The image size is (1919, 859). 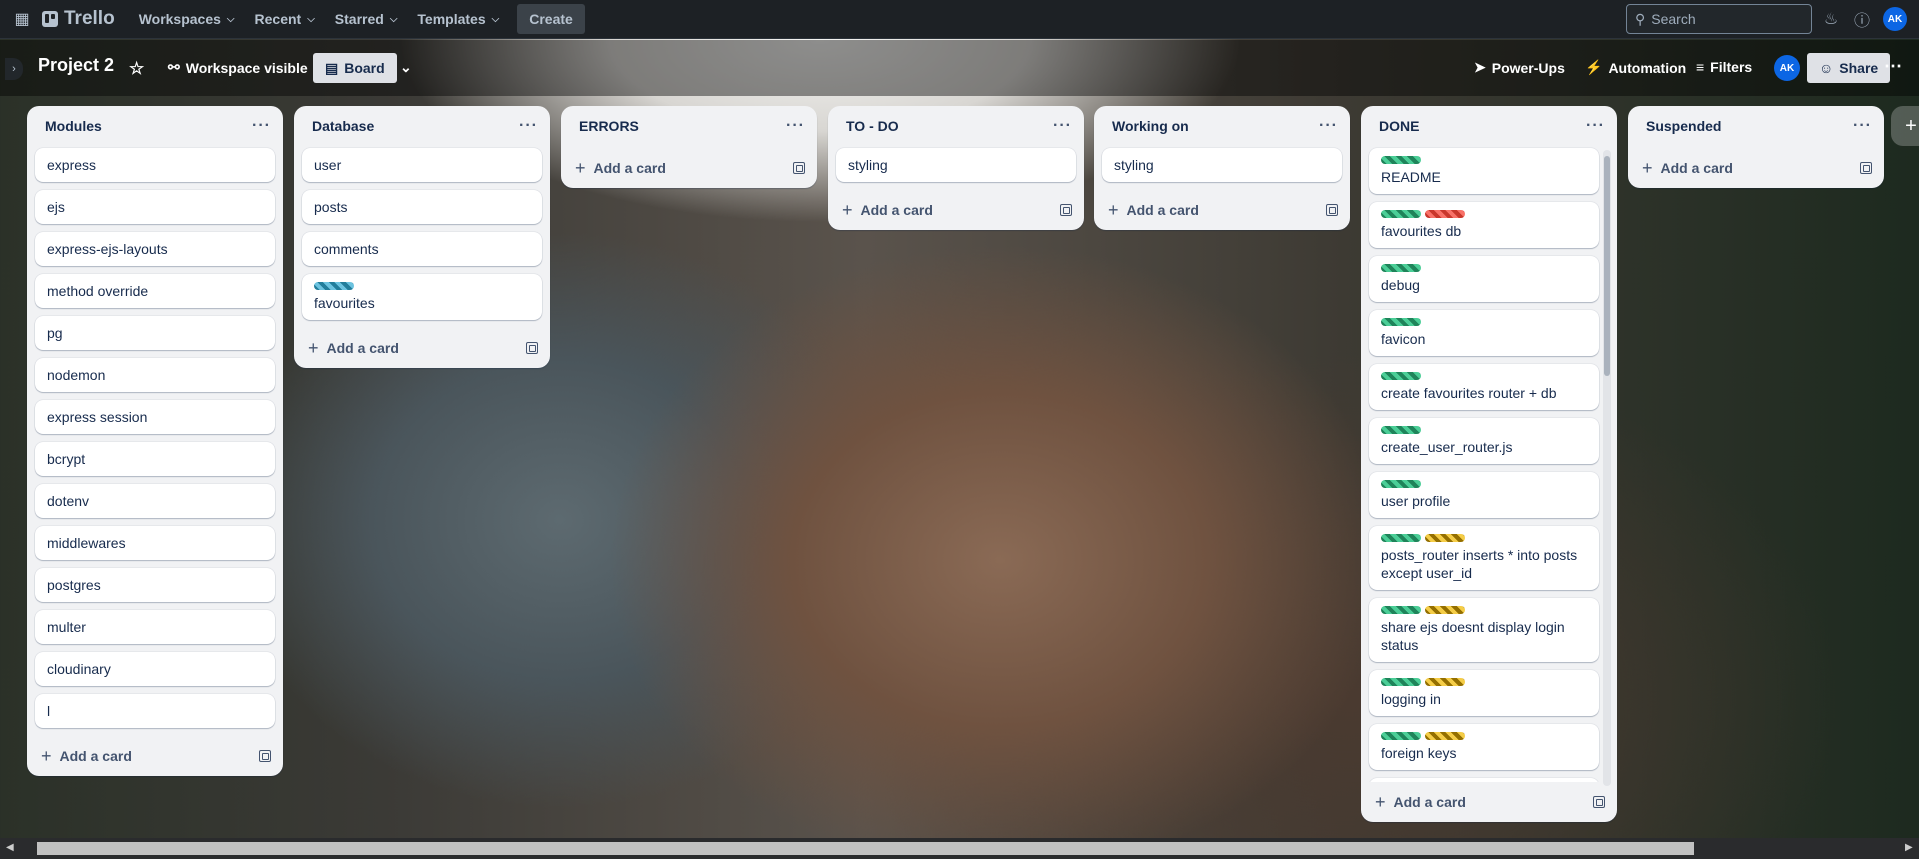 What do you see at coordinates (285, 19) in the screenshot?
I see `nav-recent: Recent ⌵` at bounding box center [285, 19].